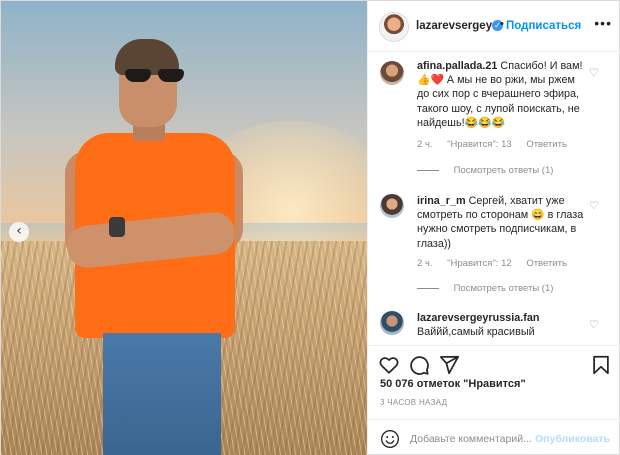 This screenshot has width=620, height=455. What do you see at coordinates (453, 384) in the screenshot?
I see `likes-count: 50 076 отметок "Нравится"` at bounding box center [453, 384].